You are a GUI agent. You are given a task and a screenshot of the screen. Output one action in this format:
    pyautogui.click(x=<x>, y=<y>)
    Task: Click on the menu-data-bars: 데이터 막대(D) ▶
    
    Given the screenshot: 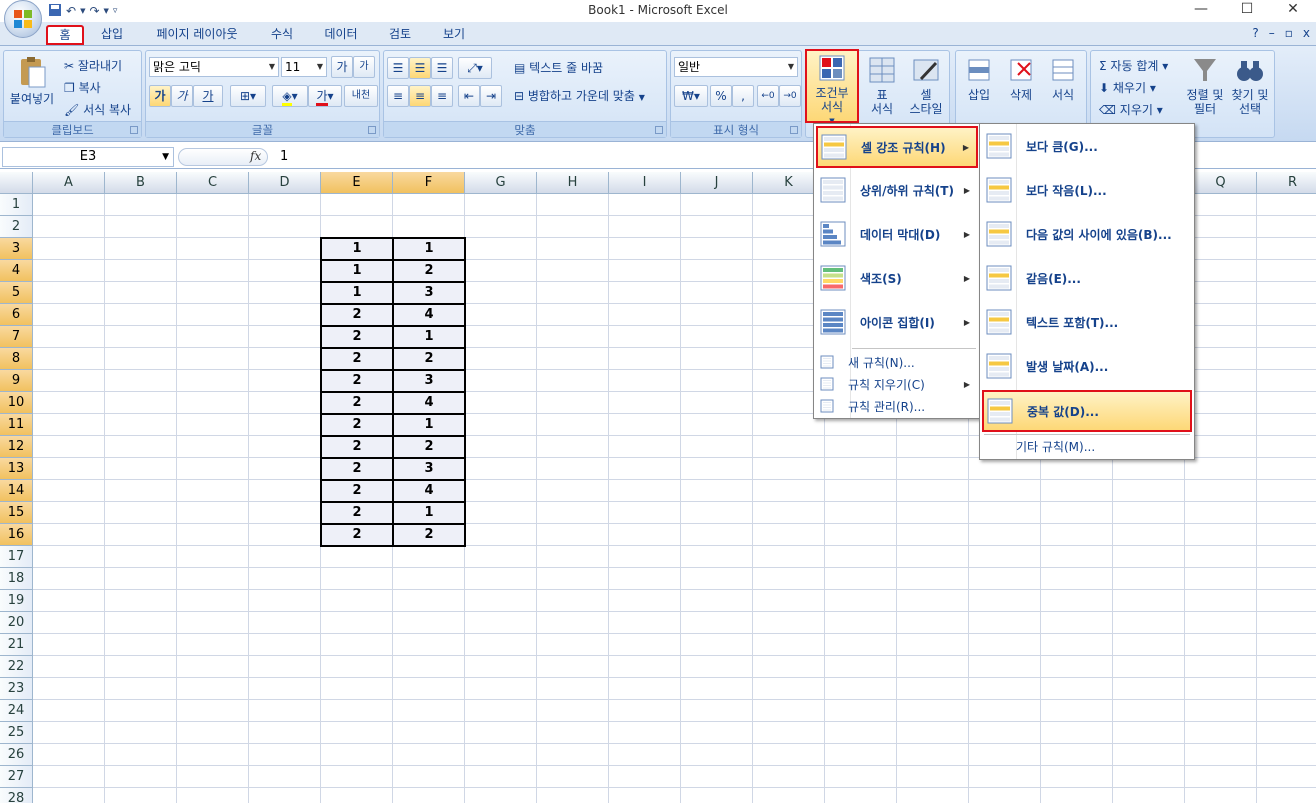 What is the action you would take?
    pyautogui.click(x=897, y=235)
    